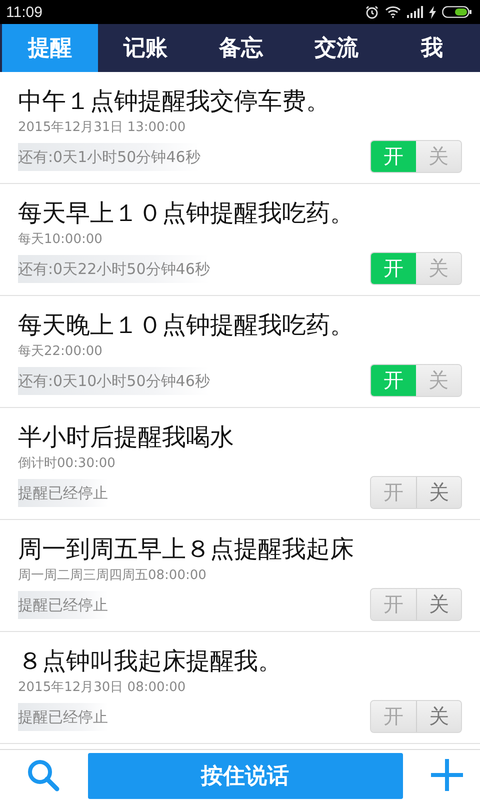 Image resolution: width=480 pixels, height=800 pixels. What do you see at coordinates (24, 12) in the screenshot?
I see `clock-time: 11:09` at bounding box center [24, 12].